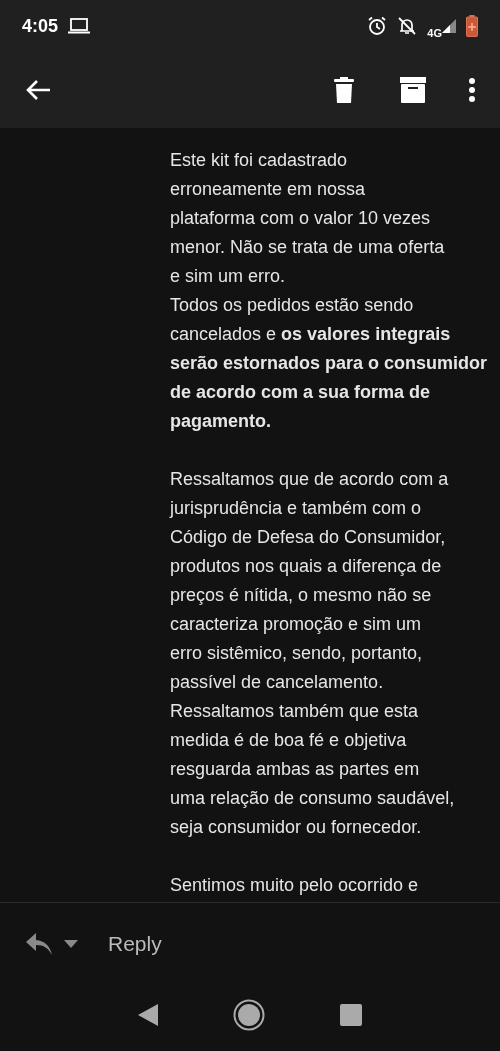 The image size is (500, 1051). I want to click on delete-button, so click(344, 90).